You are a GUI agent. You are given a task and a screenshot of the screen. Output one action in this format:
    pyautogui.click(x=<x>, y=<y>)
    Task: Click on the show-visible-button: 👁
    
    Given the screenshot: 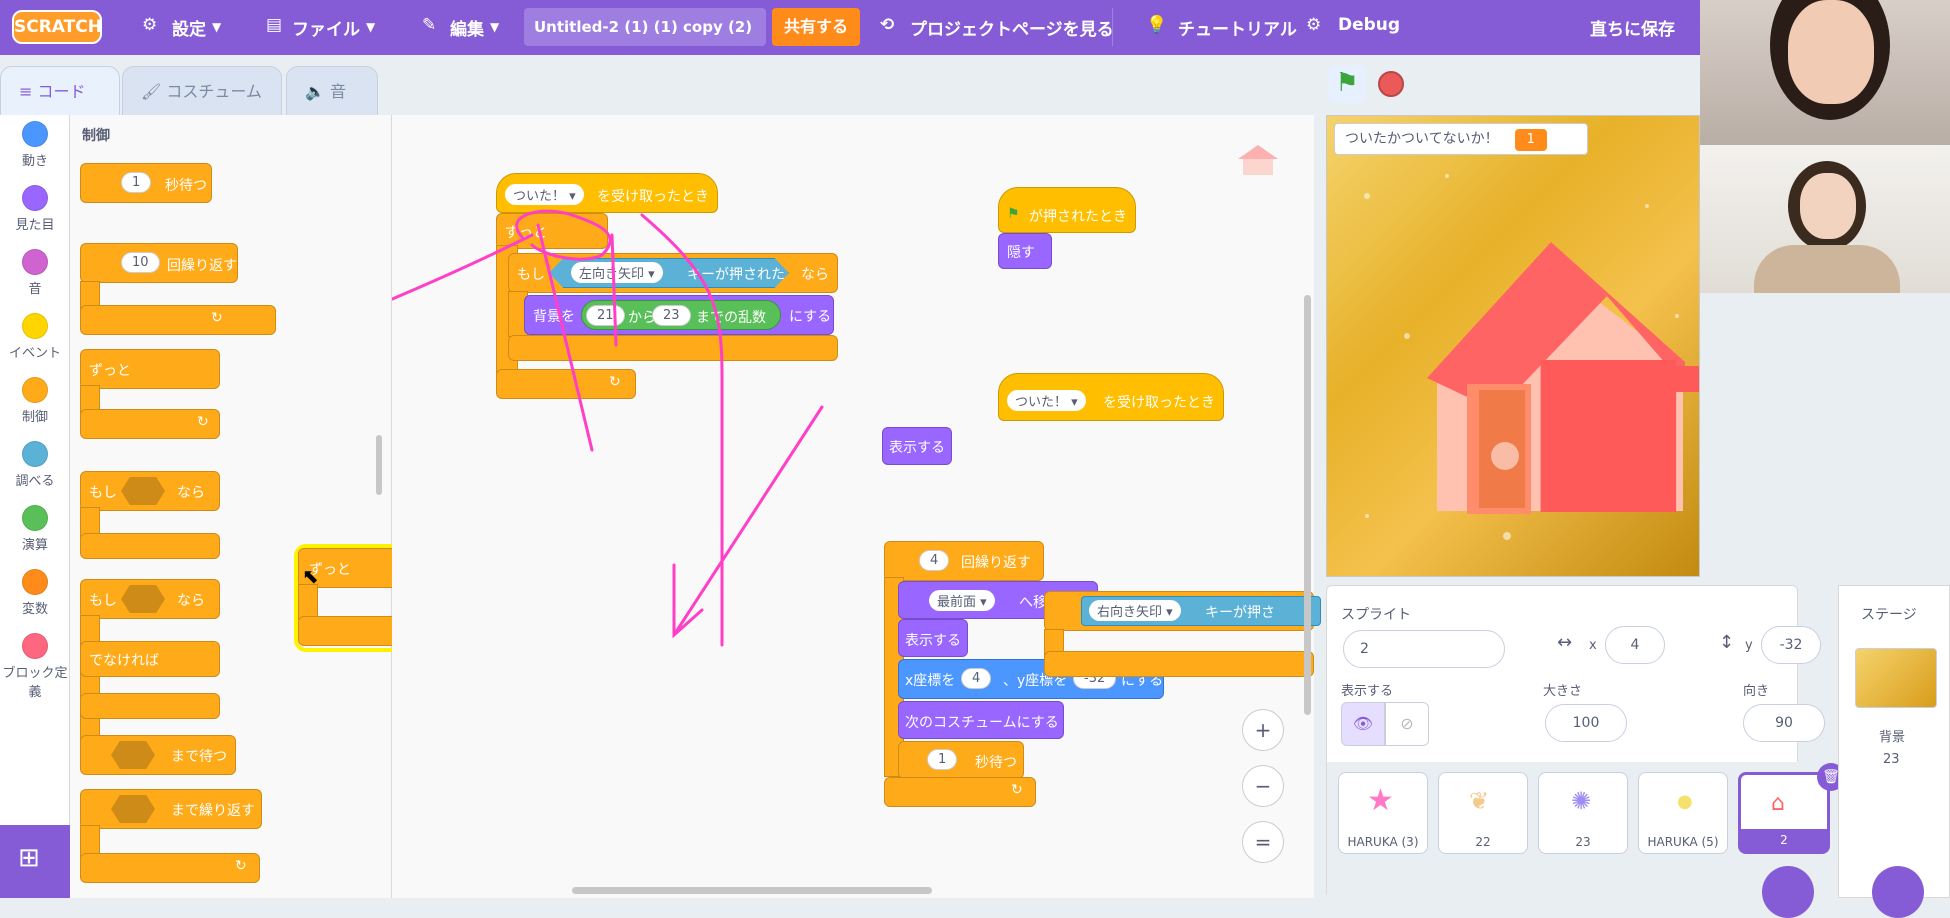 What is the action you would take?
    pyautogui.click(x=1363, y=724)
    